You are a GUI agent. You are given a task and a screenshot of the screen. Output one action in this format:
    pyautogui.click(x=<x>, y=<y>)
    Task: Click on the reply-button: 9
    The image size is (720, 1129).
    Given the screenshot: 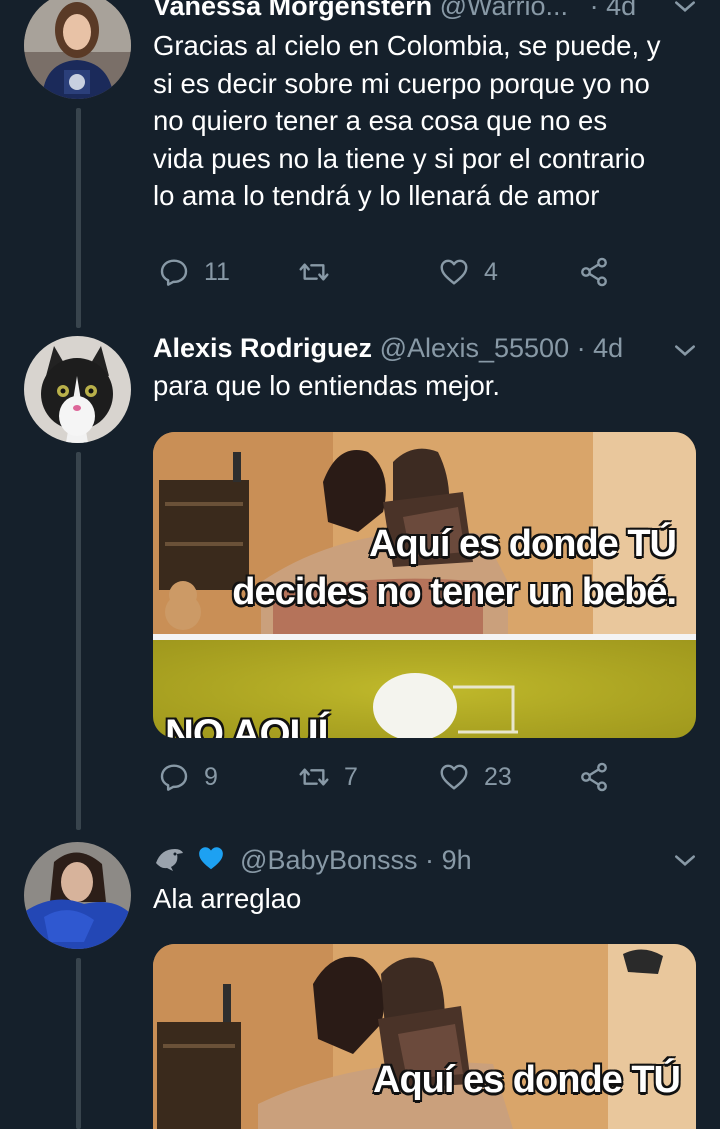 What is the action you would take?
    pyautogui.click(x=188, y=777)
    